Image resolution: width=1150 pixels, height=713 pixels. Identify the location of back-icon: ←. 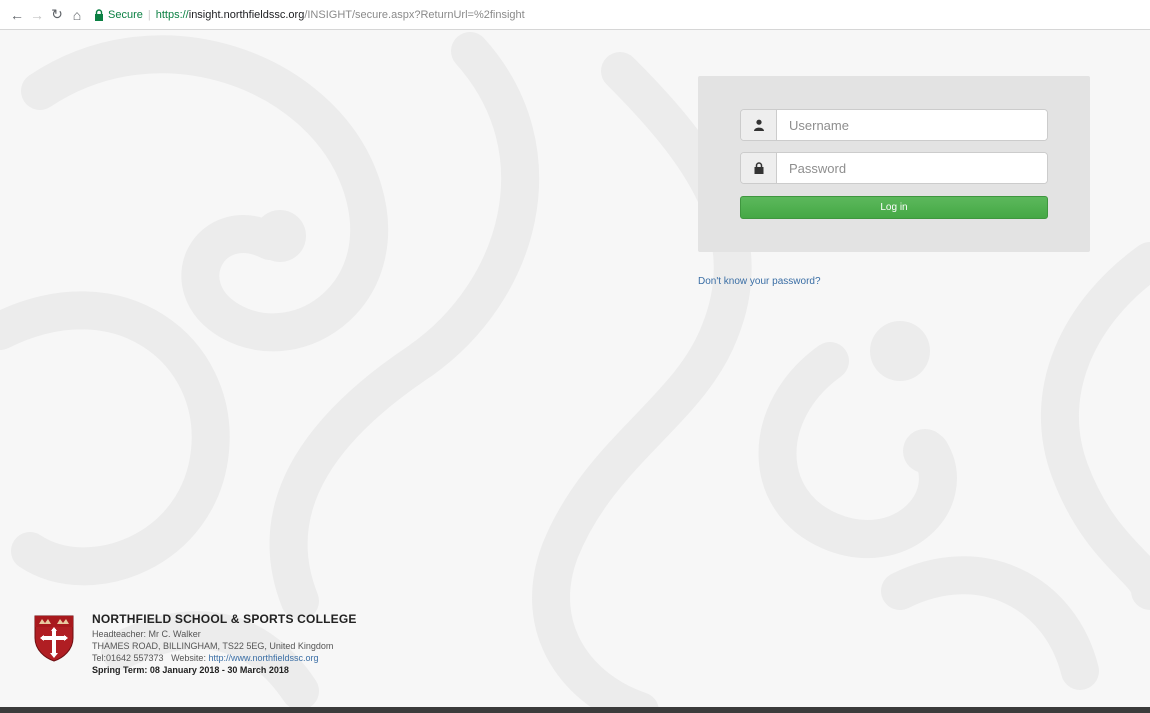
(17, 15).